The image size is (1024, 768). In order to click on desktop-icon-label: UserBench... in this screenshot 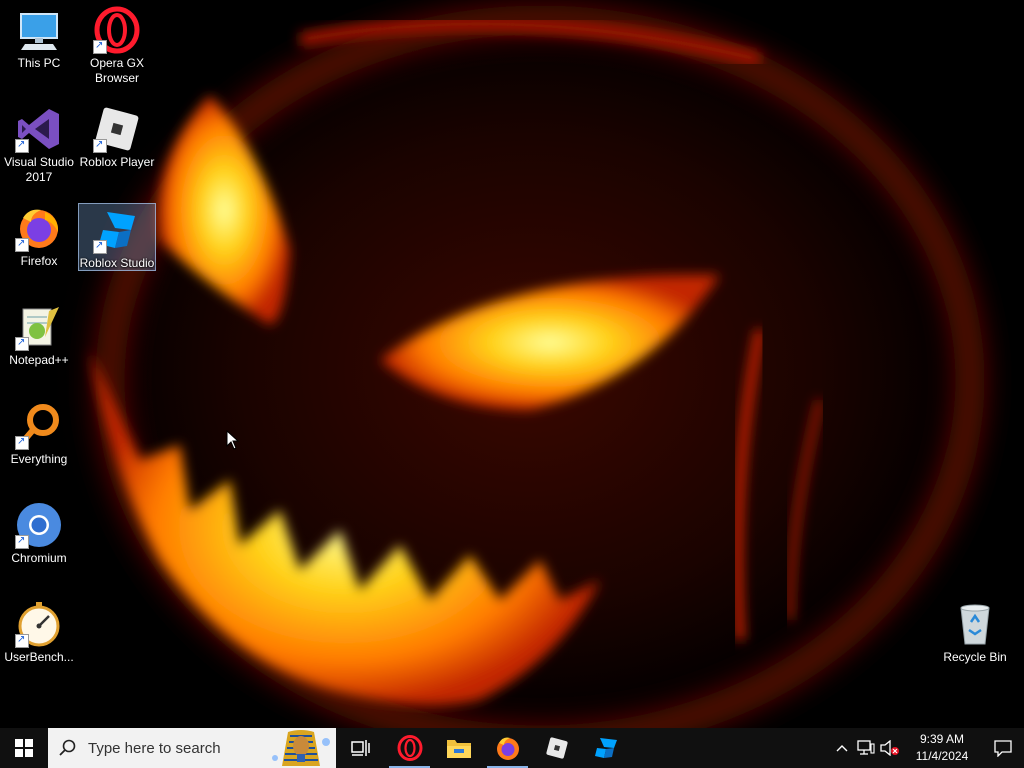, I will do `click(39, 657)`.